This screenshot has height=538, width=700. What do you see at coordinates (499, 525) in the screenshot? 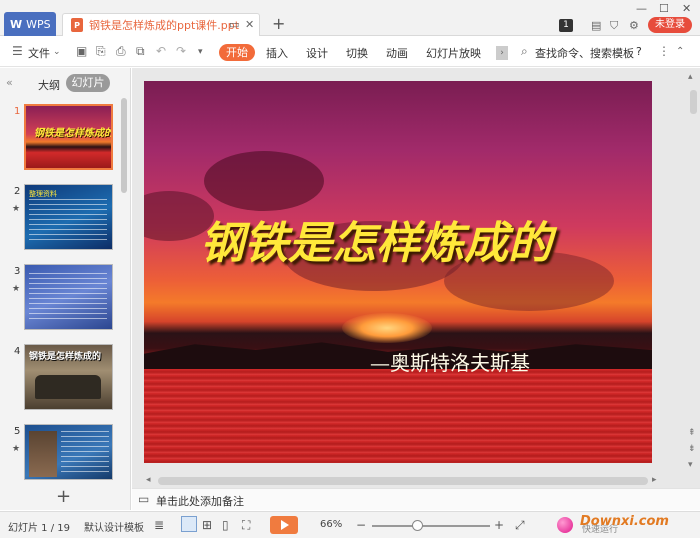
I see `zoom-in-icon: +` at bounding box center [499, 525].